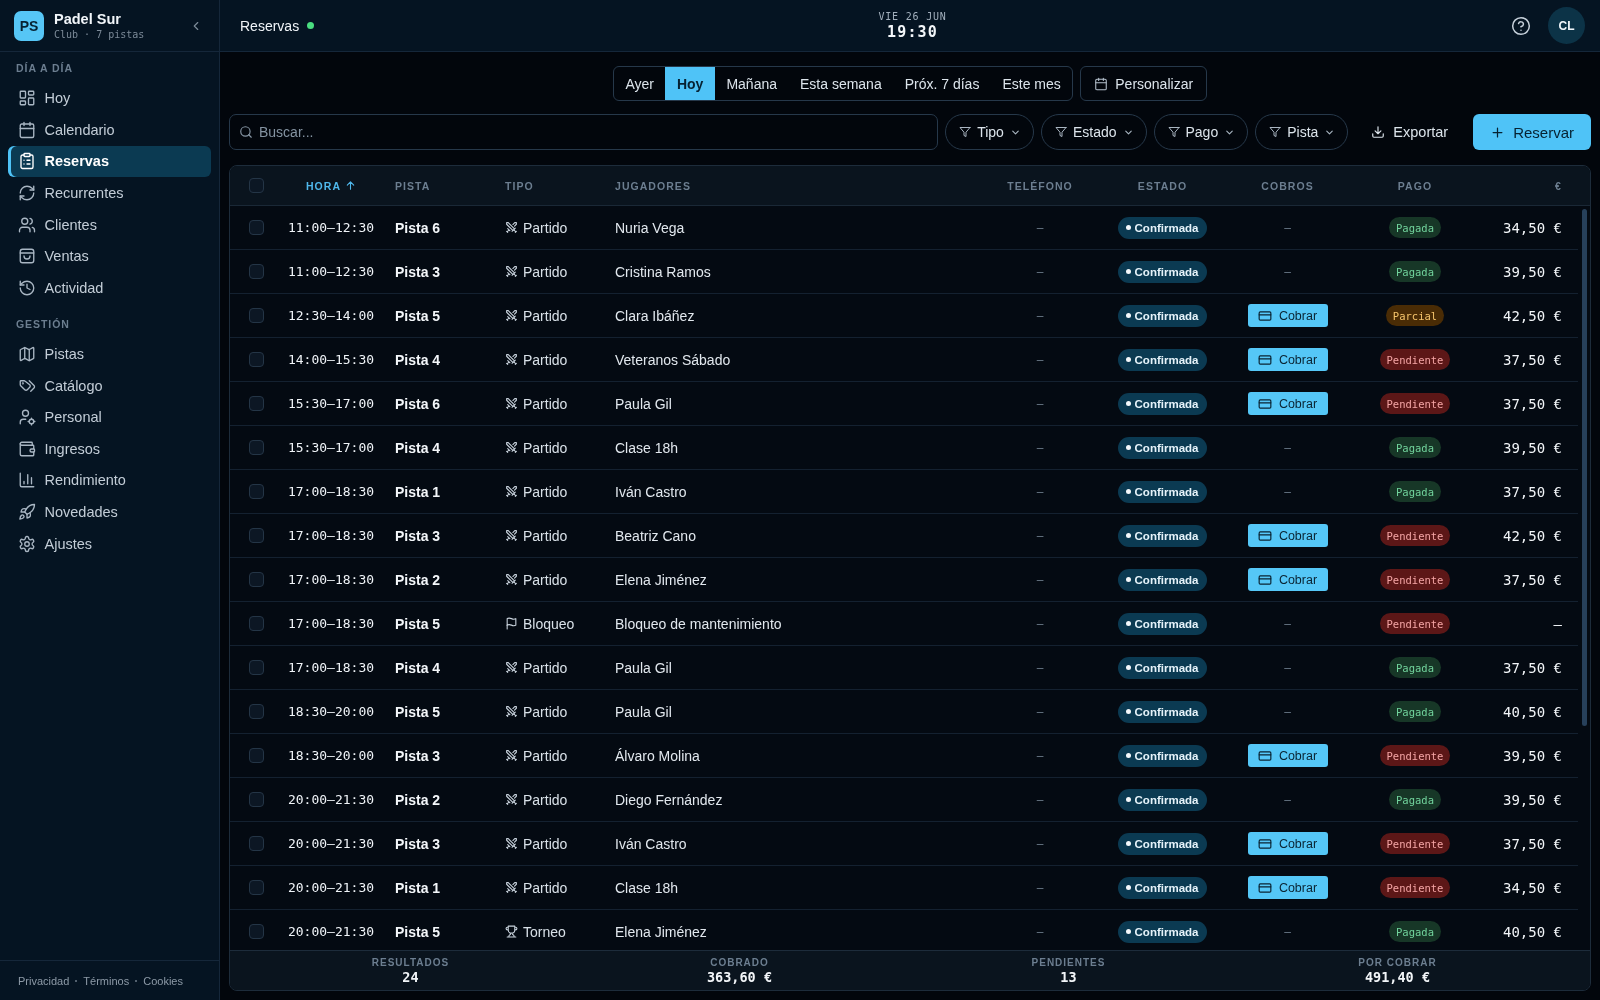  What do you see at coordinates (1166, 315) in the screenshot?
I see `status-text: Confirmada` at bounding box center [1166, 315].